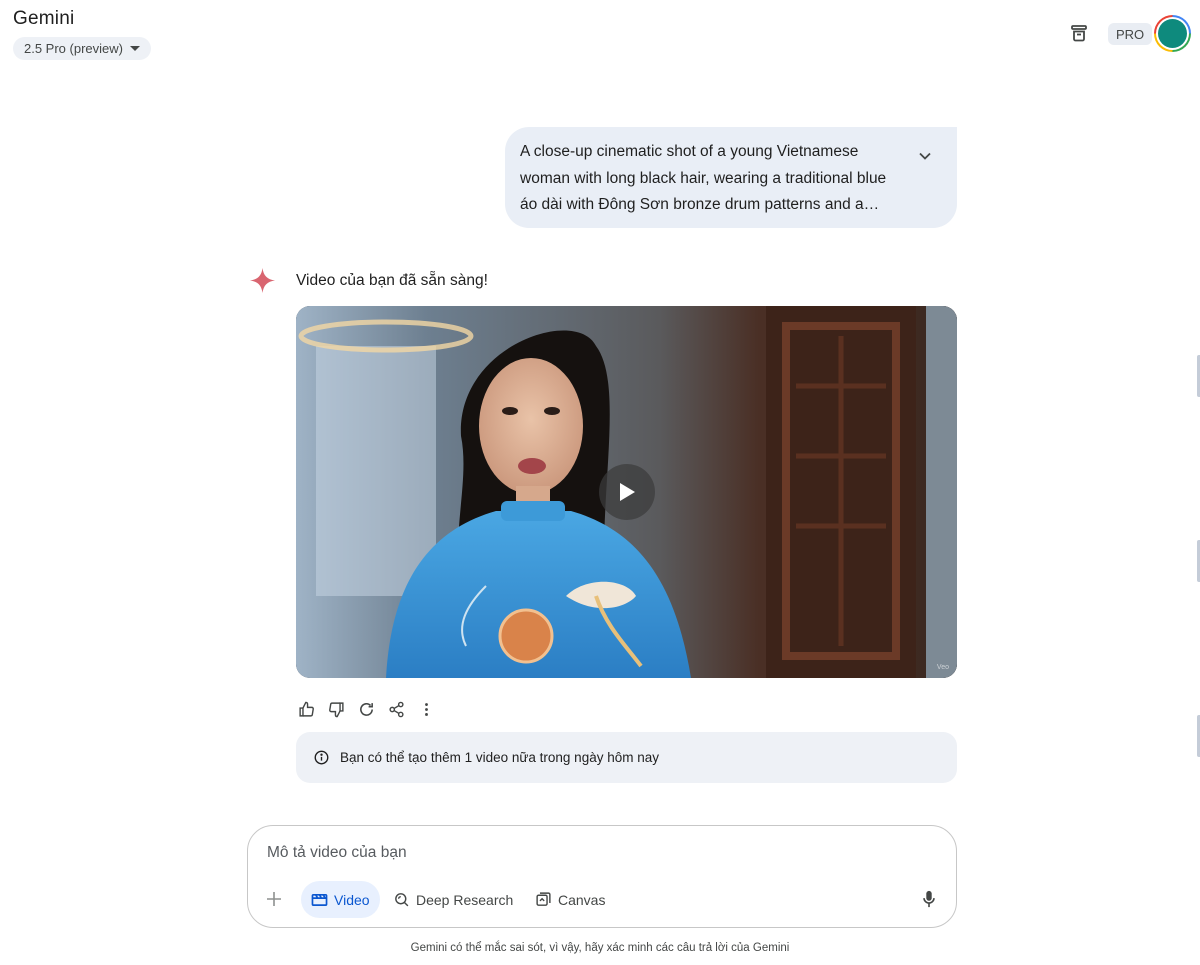 This screenshot has width=1200, height=965. I want to click on prompt-input, so click(567, 853).